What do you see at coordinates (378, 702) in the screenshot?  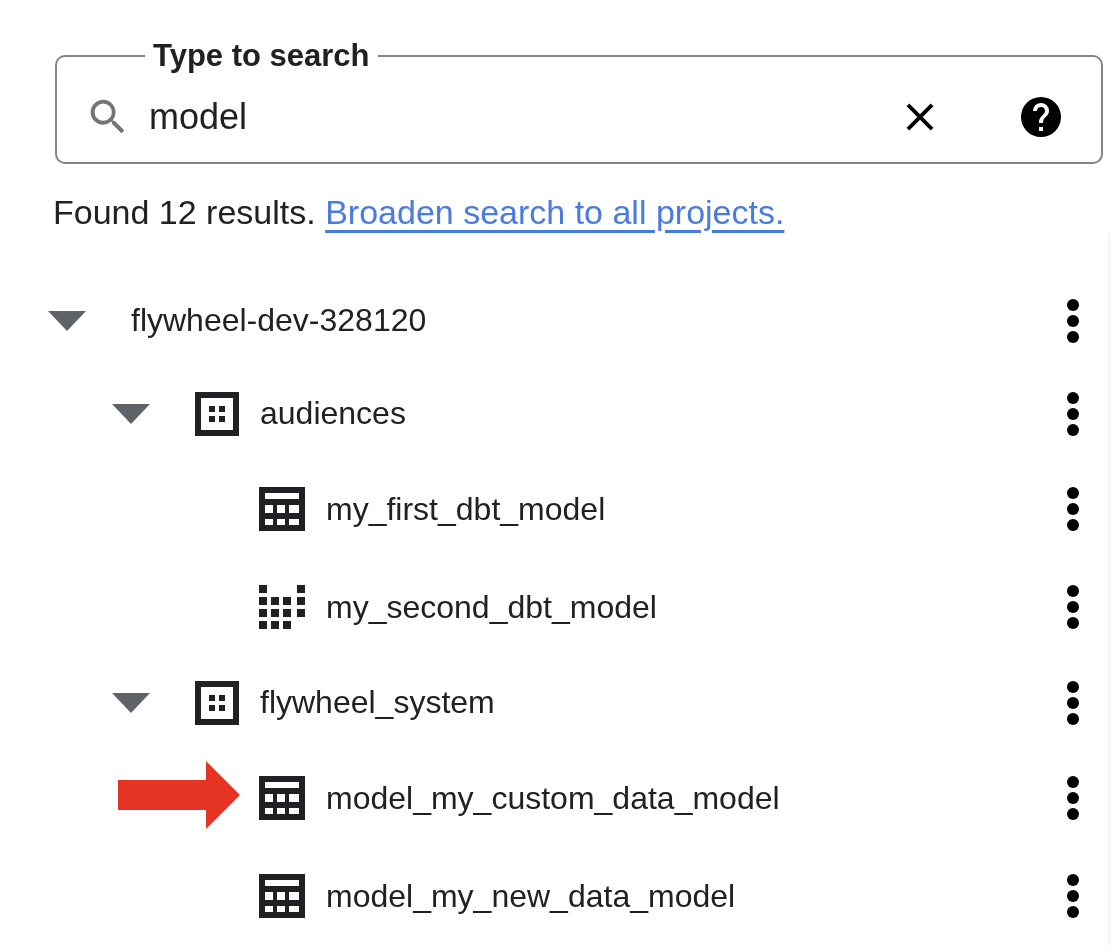 I see `item-label: flywheel_system` at bounding box center [378, 702].